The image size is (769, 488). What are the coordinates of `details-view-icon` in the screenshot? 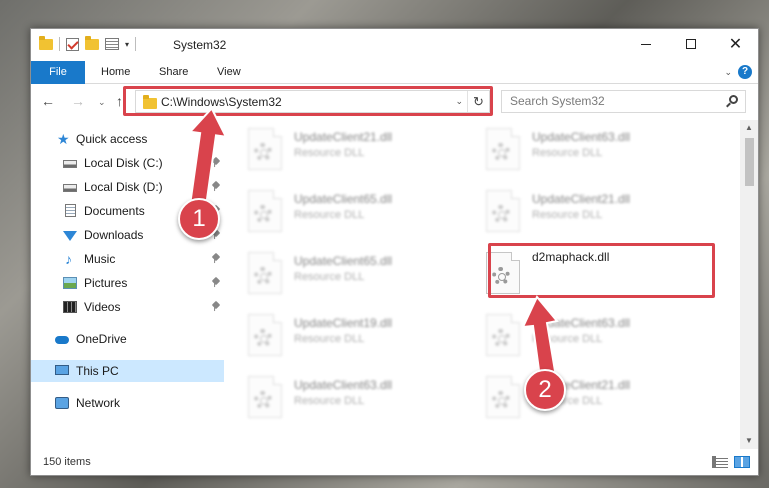 It's located at (720, 462).